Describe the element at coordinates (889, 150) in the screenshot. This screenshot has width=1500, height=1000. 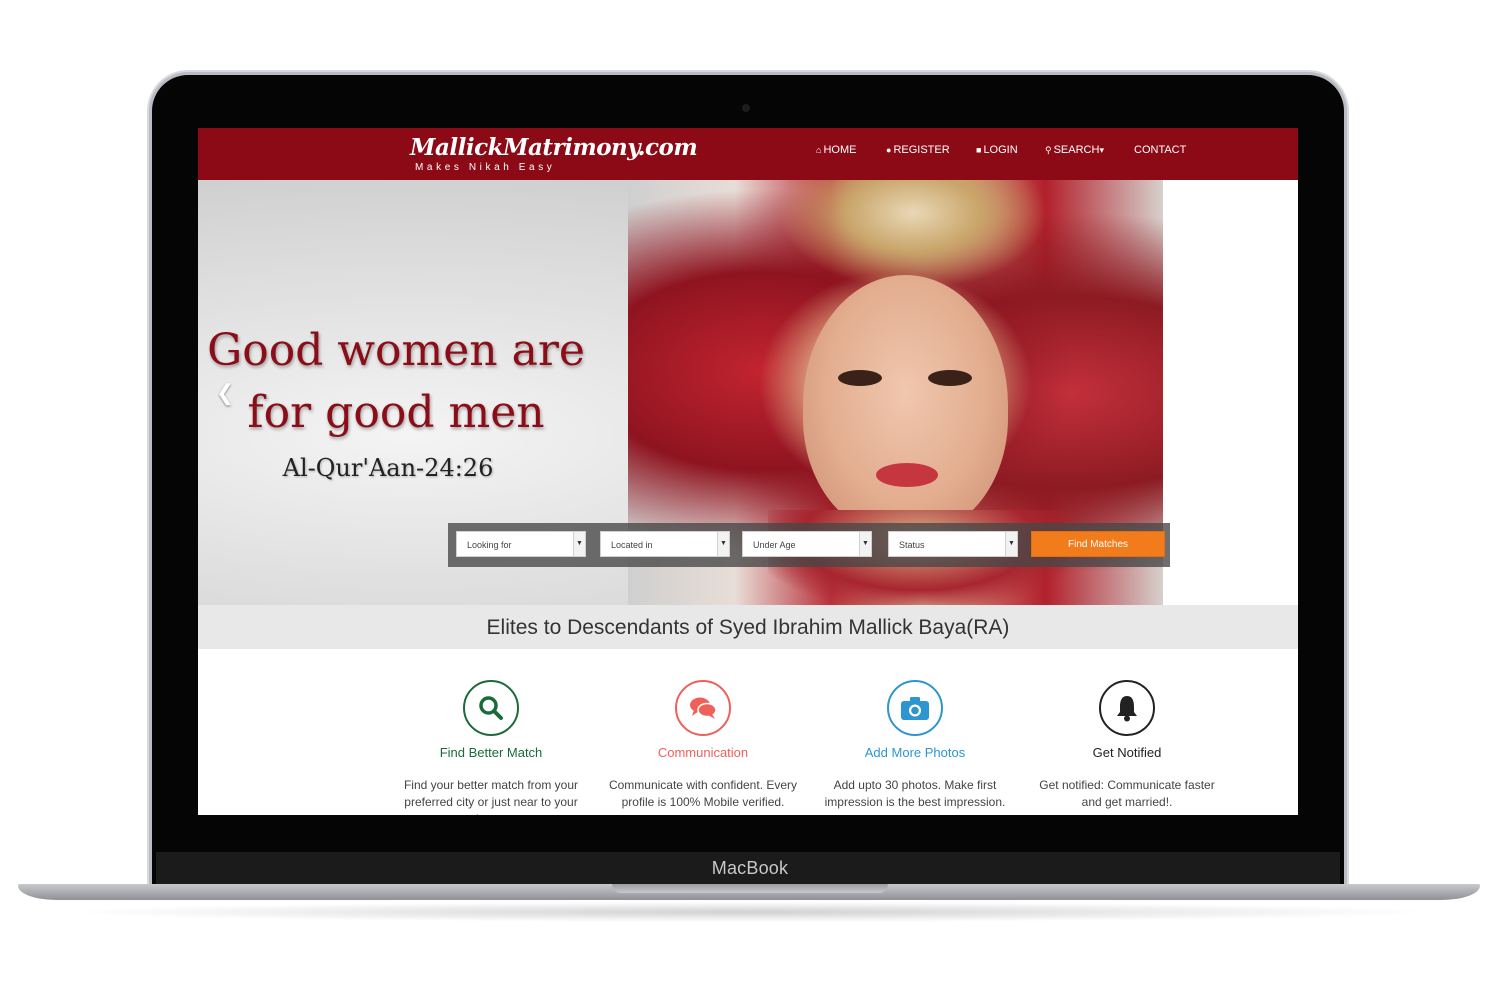
I see `user-icon: ●` at that location.